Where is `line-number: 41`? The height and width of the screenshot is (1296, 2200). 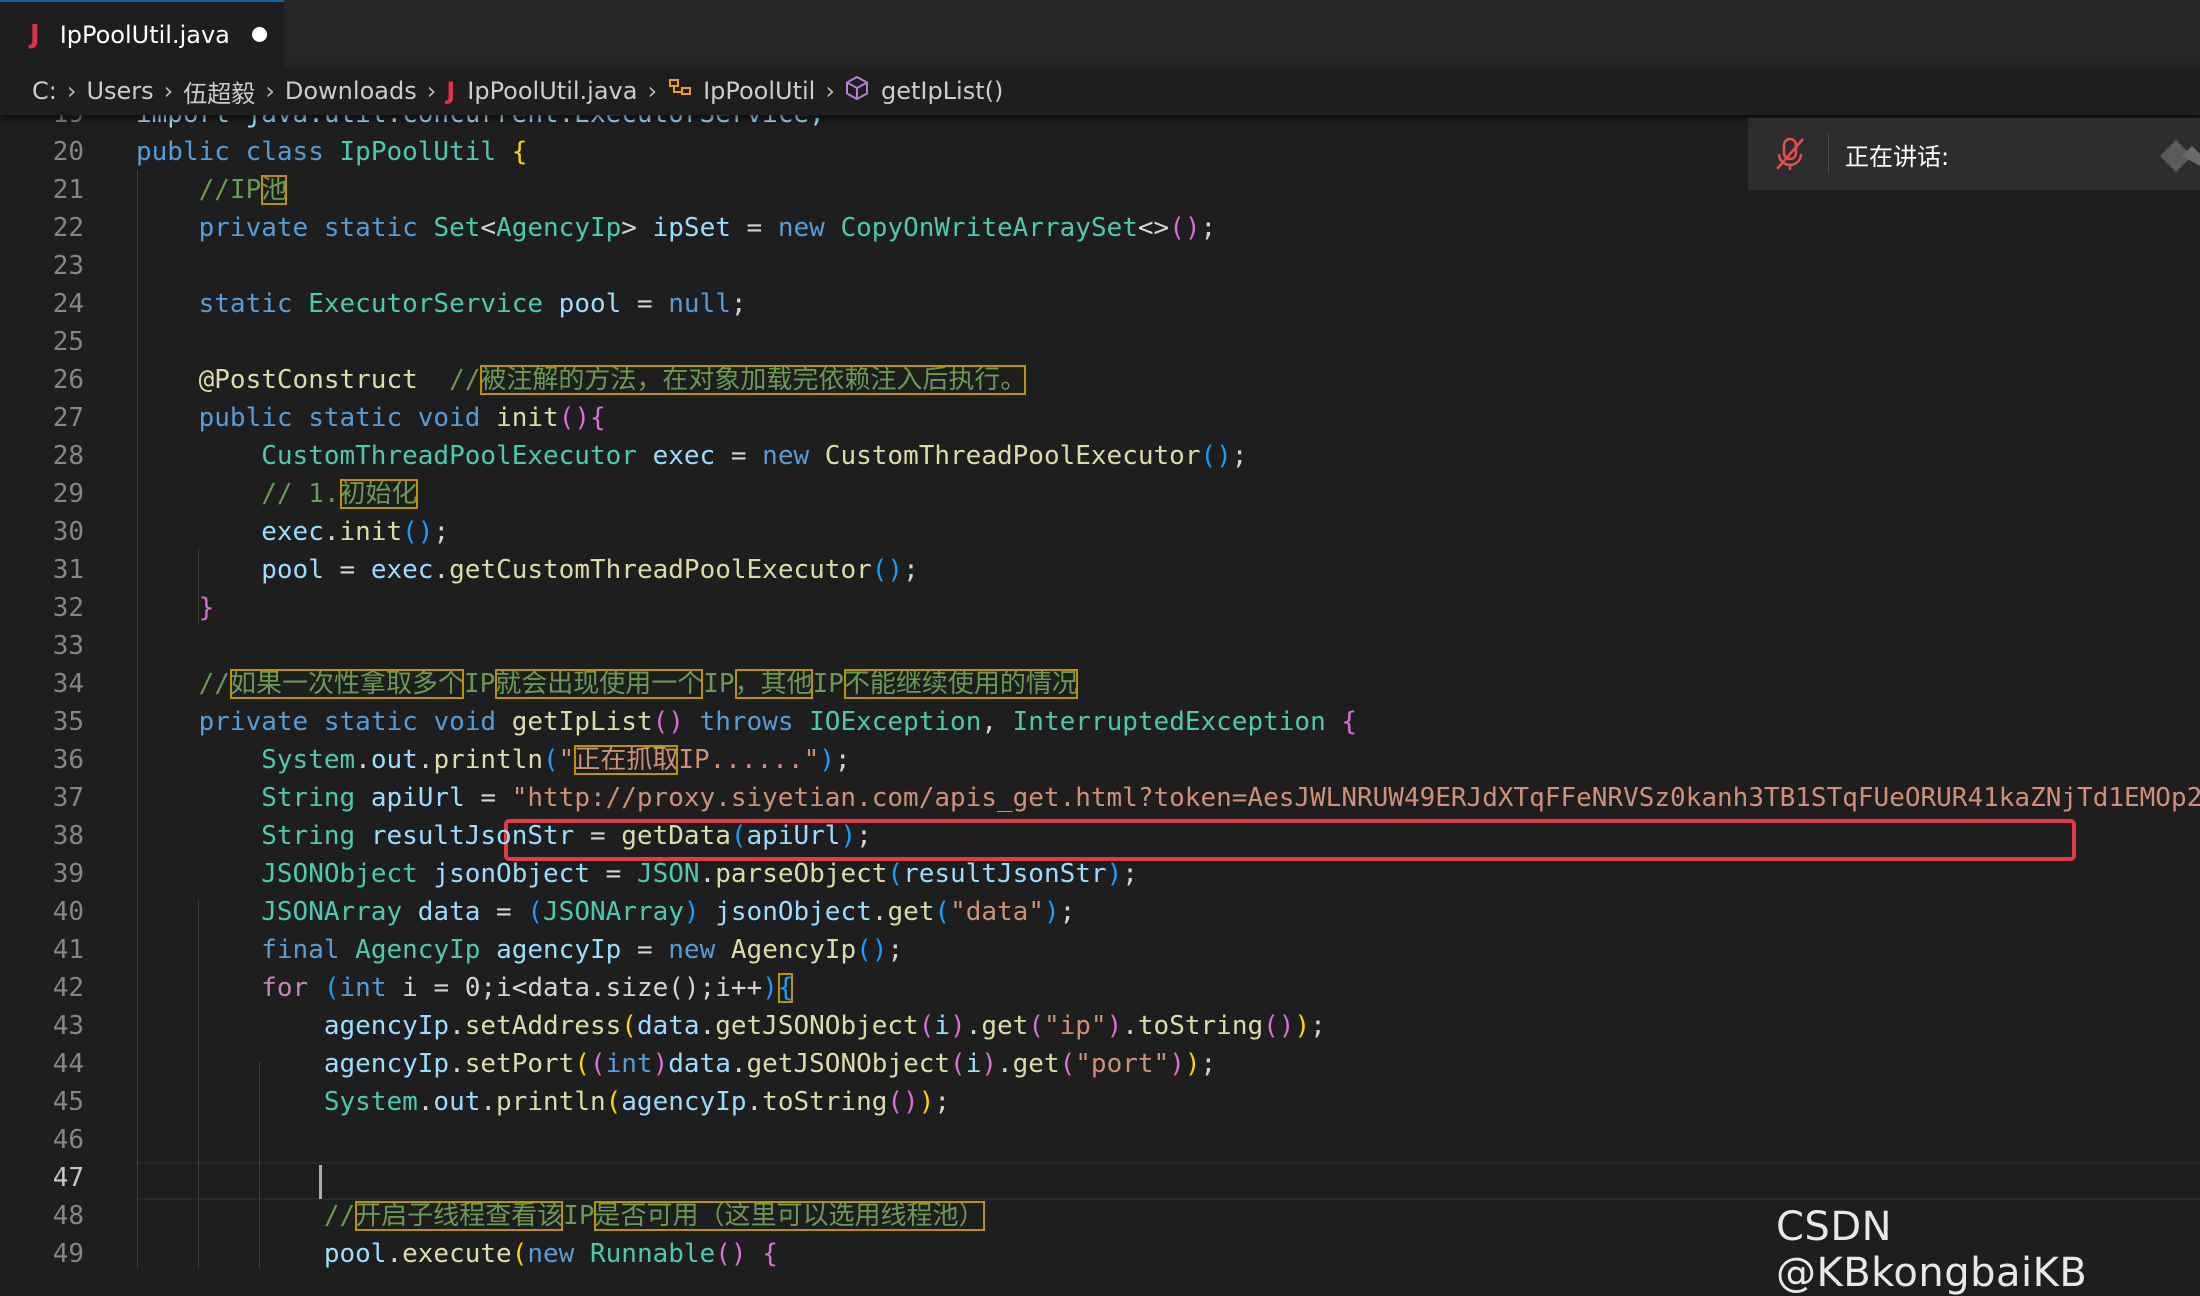
line-number: 41 is located at coordinates (68, 950).